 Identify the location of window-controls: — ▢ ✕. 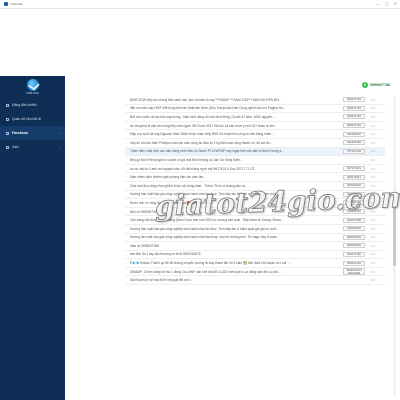
(386, 4).